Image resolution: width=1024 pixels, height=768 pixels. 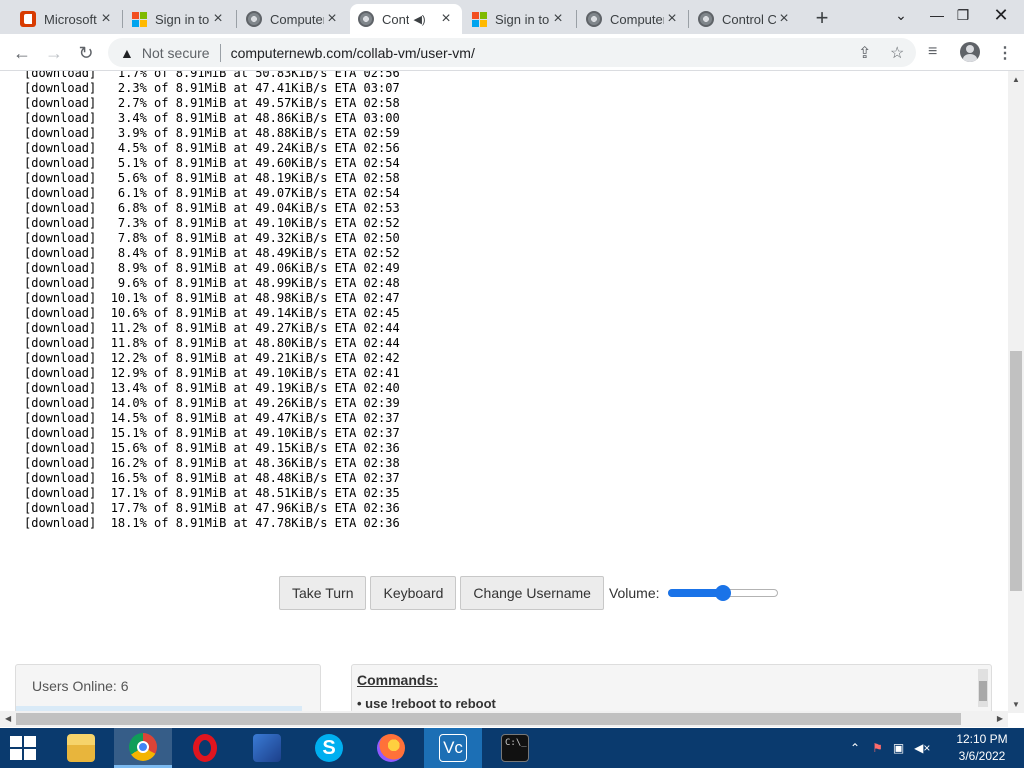 I want to click on warning-icon: ▲, so click(x=127, y=53).